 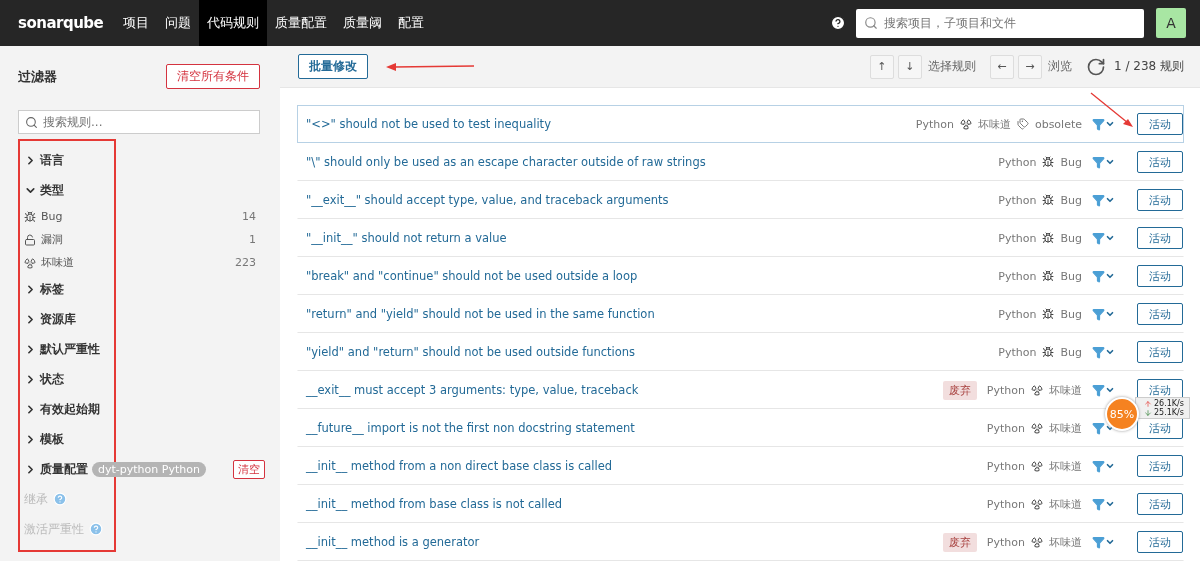 I want to click on rule-row: __init__ method from base class is not called Python 坏味道 活动, so click(x=740, y=504).